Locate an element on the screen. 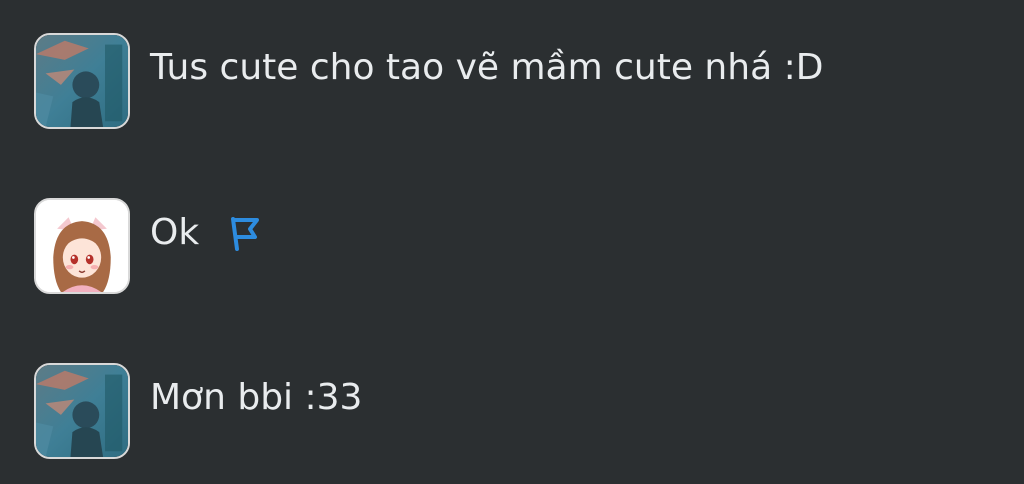 The image size is (1024, 484). avatar-anime-girl-icon is located at coordinates (82, 246).